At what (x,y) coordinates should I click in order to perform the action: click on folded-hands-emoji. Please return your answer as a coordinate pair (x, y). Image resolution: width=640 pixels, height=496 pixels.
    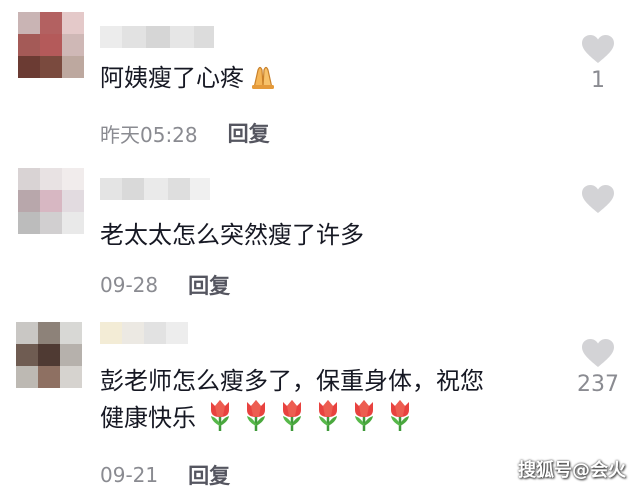
    Looking at the image, I should click on (263, 79).